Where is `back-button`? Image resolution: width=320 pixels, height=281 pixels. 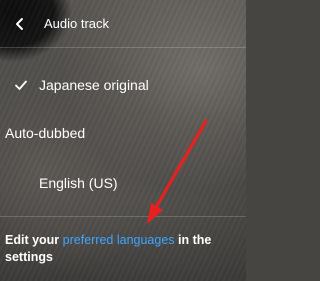
back-button is located at coordinates (20, 24).